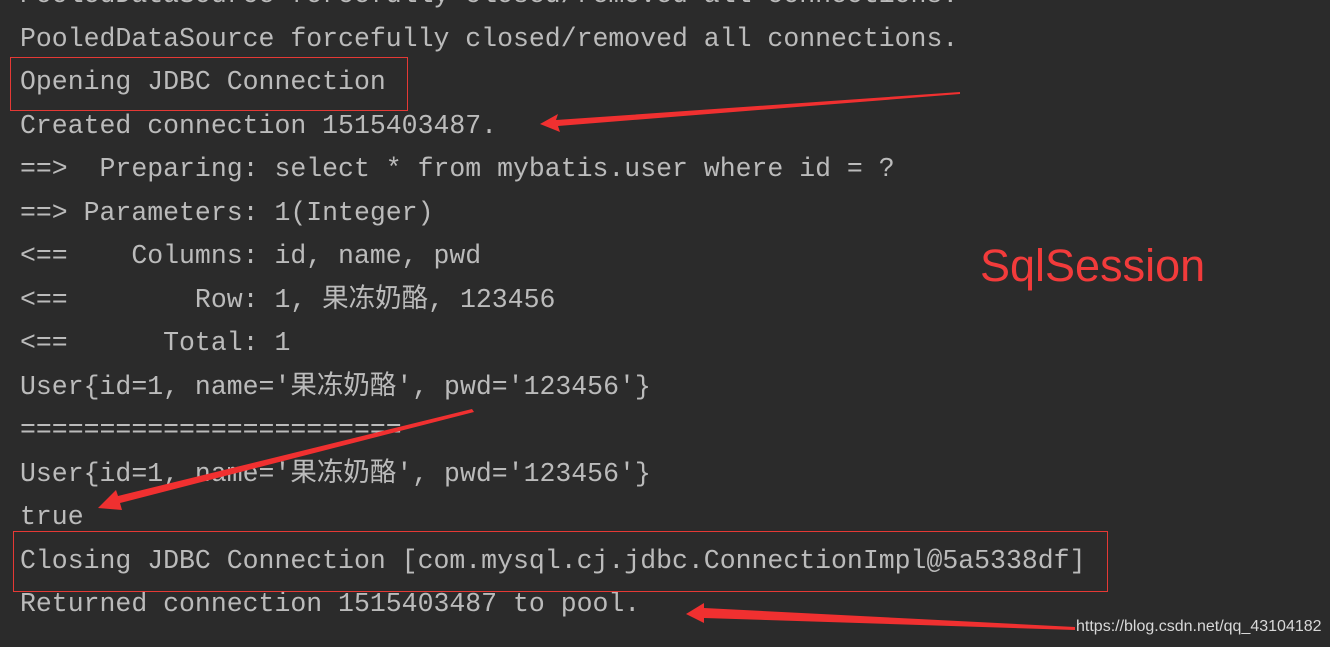  Describe the element at coordinates (880, 616) in the screenshot. I see `arrow-returned-connection` at that location.